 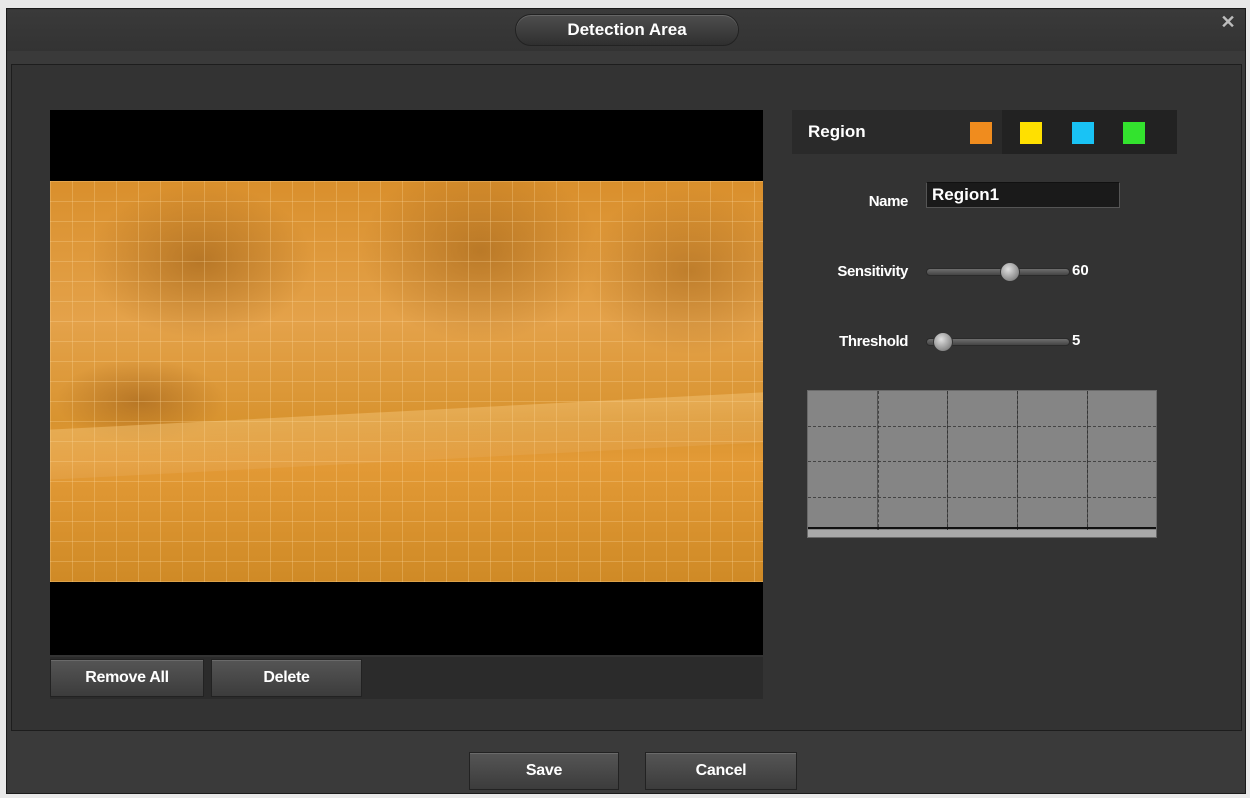 I want to click on region-swatch-group, so click(x=1089, y=132).